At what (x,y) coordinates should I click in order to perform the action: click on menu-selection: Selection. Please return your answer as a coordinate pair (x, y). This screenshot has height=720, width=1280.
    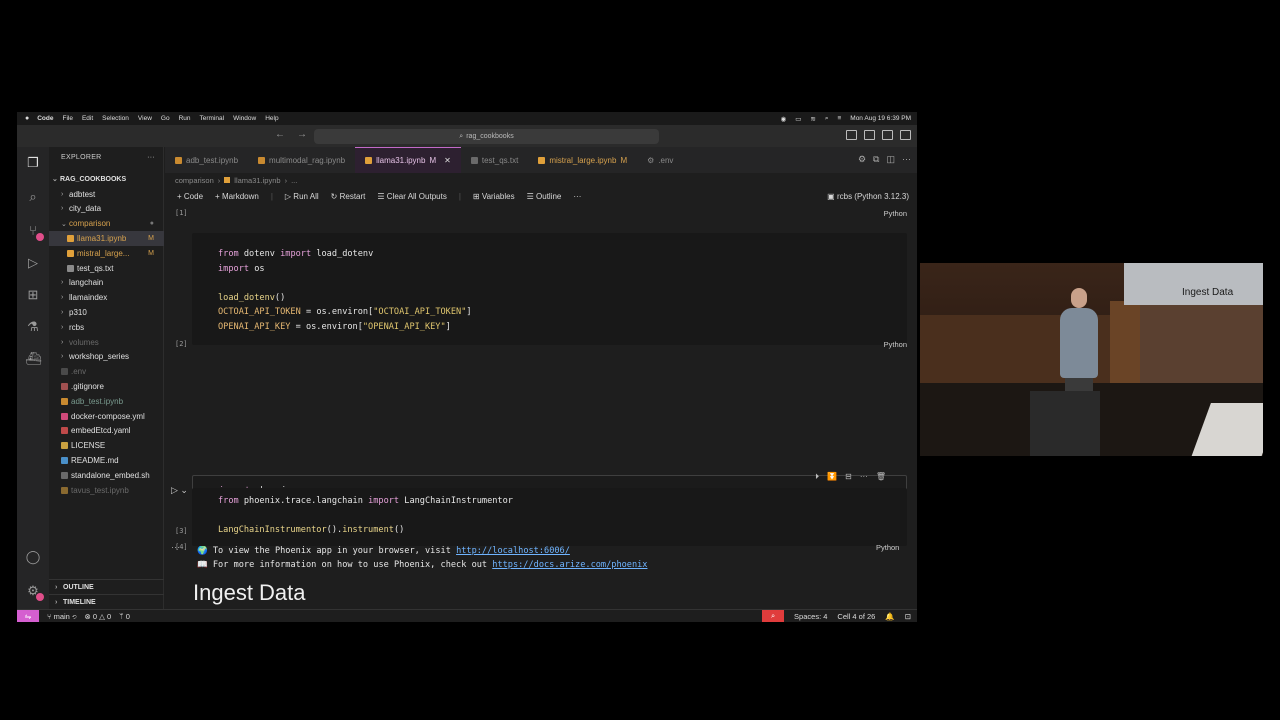
    Looking at the image, I should click on (115, 118).